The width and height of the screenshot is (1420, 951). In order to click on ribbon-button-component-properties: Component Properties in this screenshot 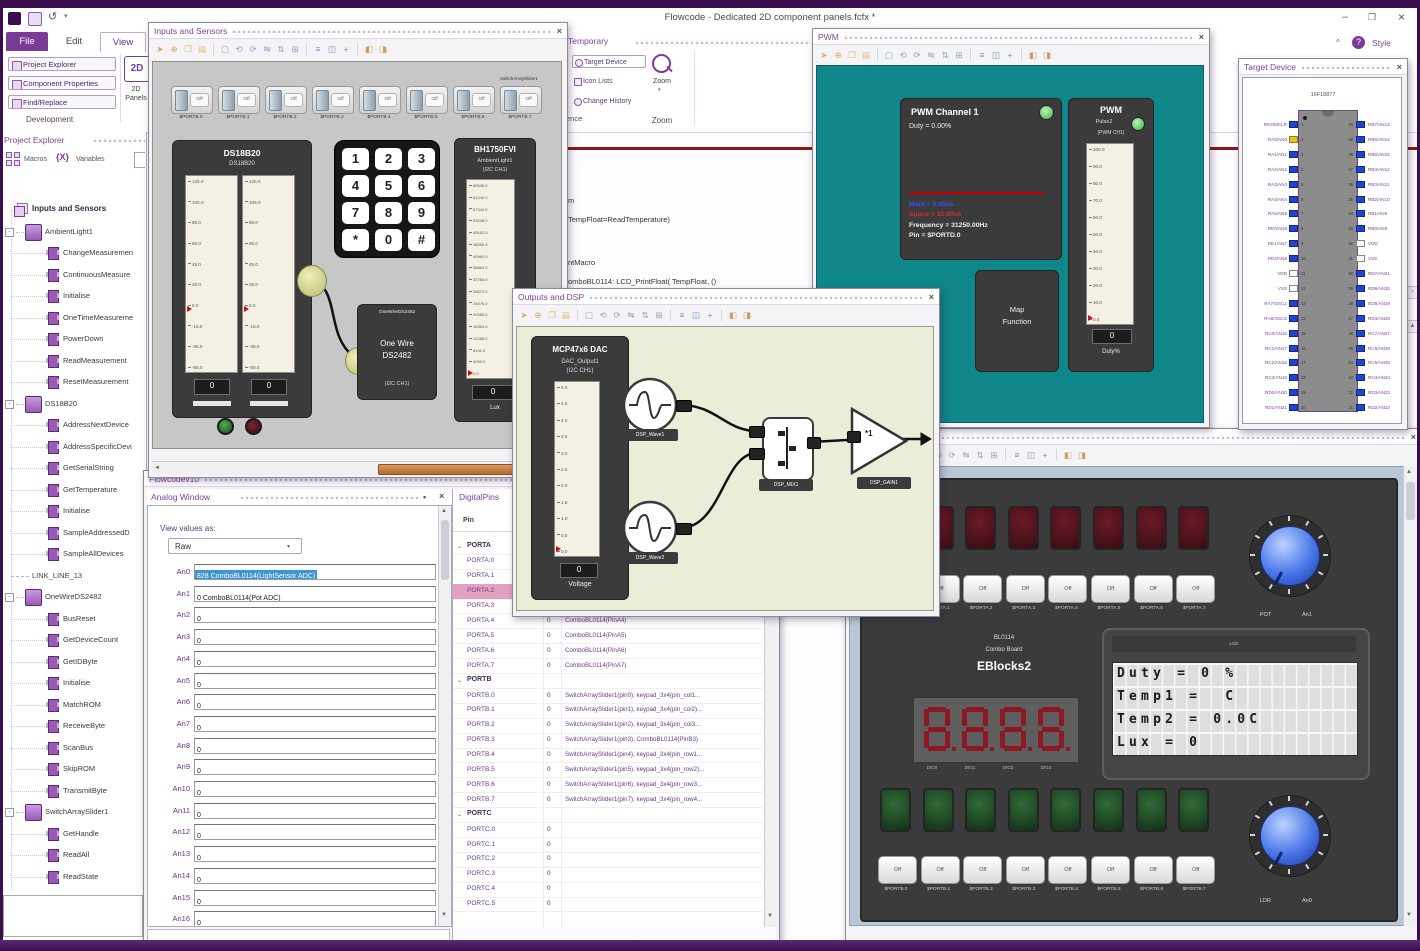, I will do `click(62, 83)`.